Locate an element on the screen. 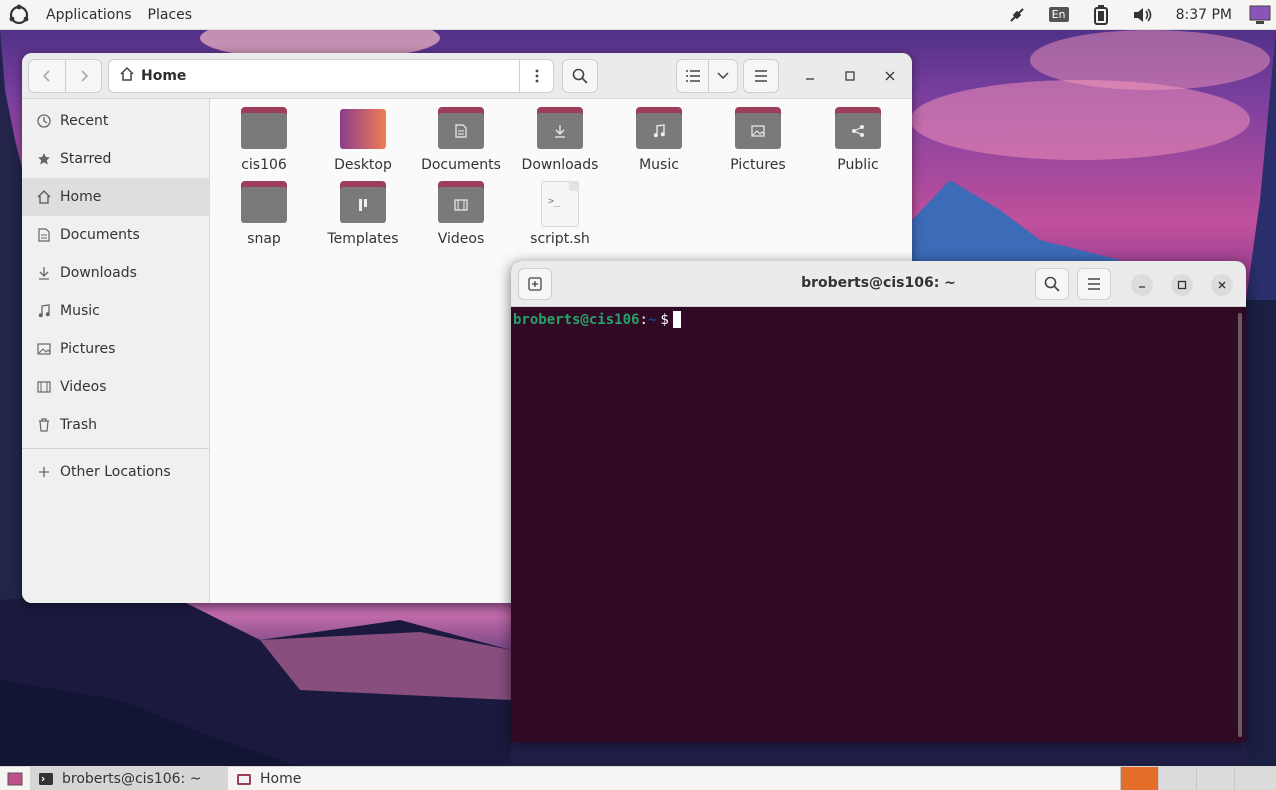 The height and width of the screenshot is (790, 1276). sidebar-item-videos: Videos is located at coordinates (115, 387).